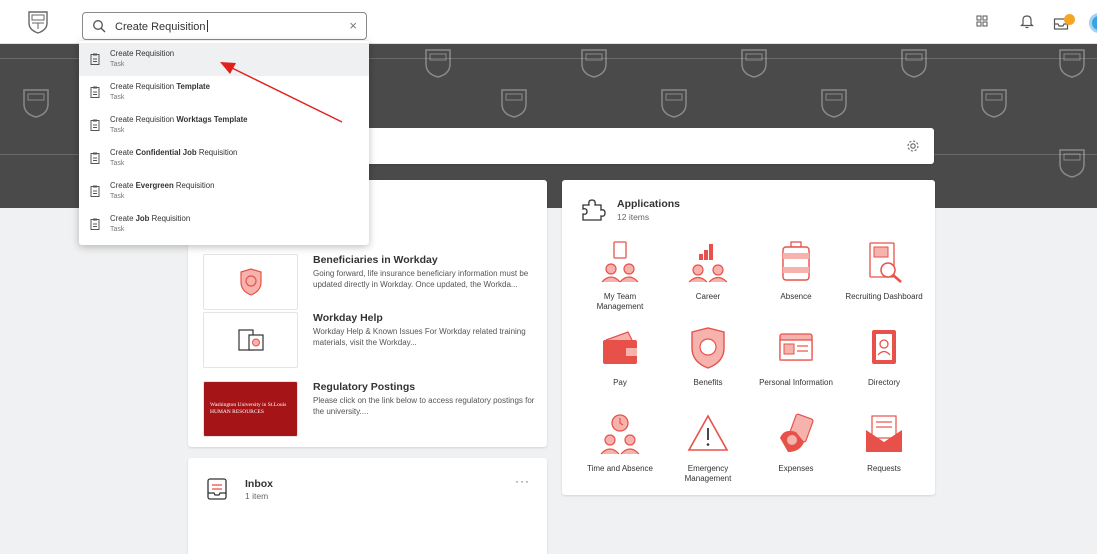 This screenshot has height=554, width=1097. What do you see at coordinates (142, 53) in the screenshot?
I see `search-result-label: Create Requisition` at bounding box center [142, 53].